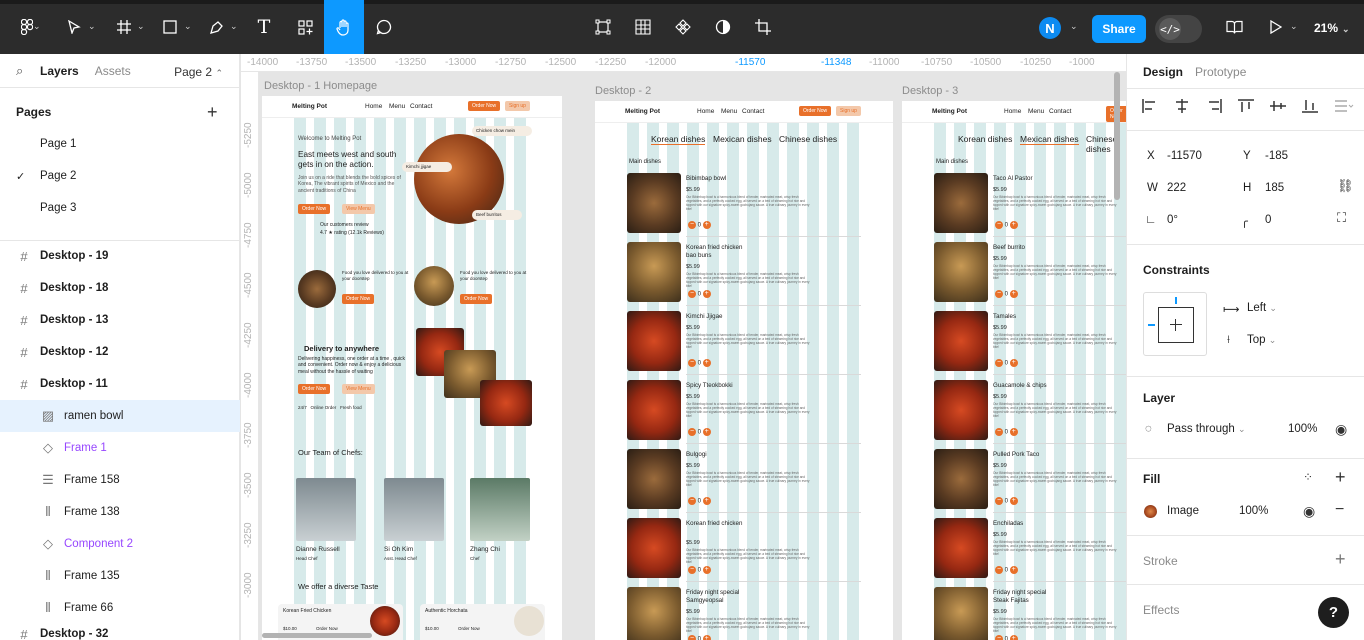  I want to click on rectangle-tool-icon, so click(170, 27).